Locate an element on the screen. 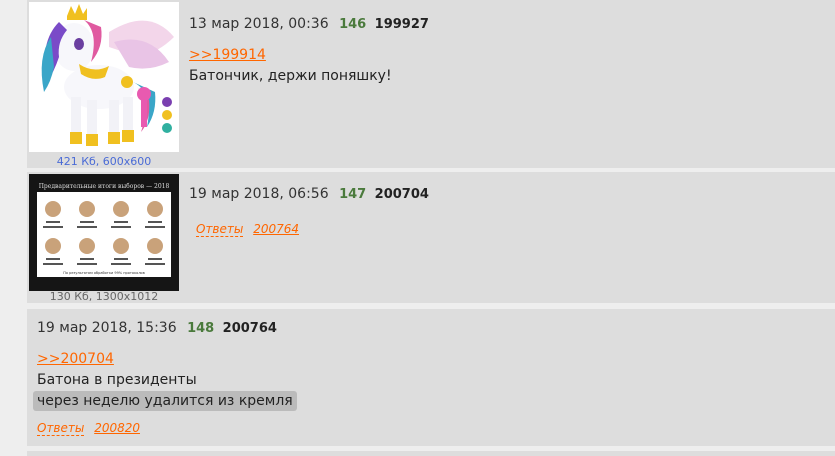  post-id: 200704 is located at coordinates (402, 194).